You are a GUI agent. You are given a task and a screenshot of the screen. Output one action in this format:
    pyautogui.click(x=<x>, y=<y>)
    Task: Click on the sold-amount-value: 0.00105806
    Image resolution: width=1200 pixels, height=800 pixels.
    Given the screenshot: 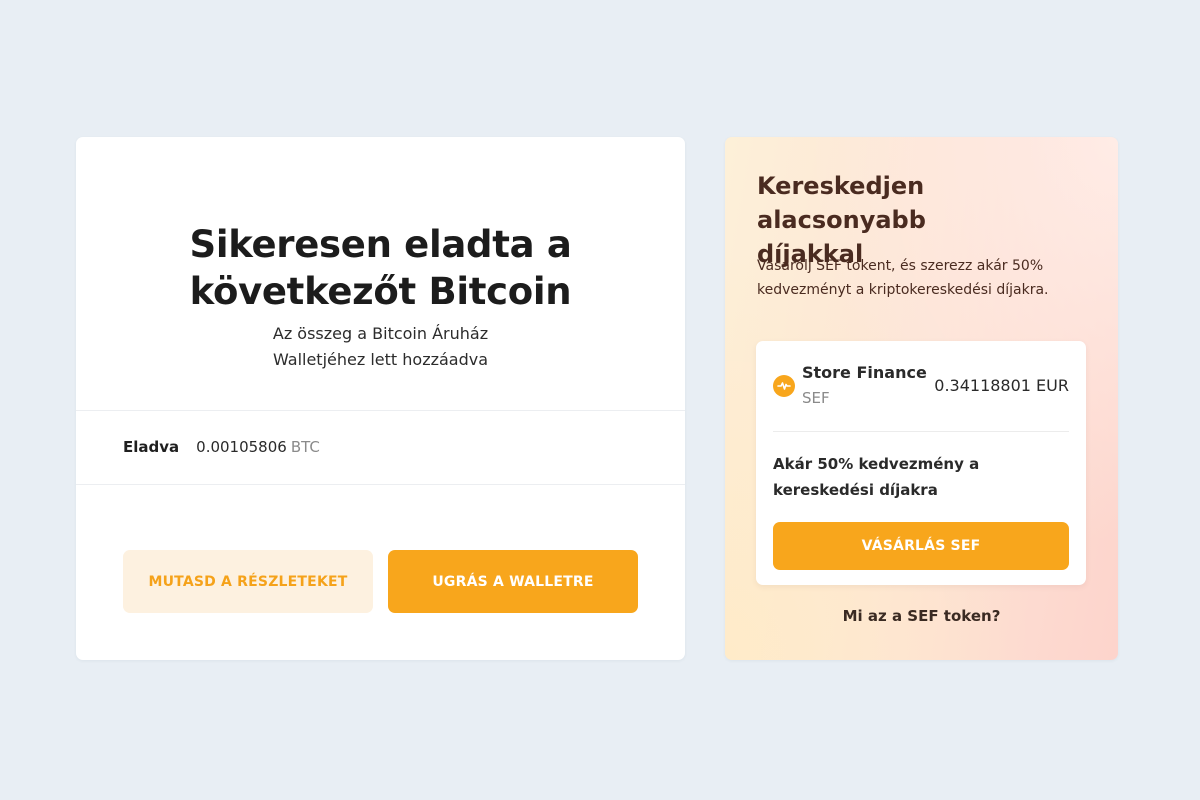 What is the action you would take?
    pyautogui.click(x=241, y=447)
    